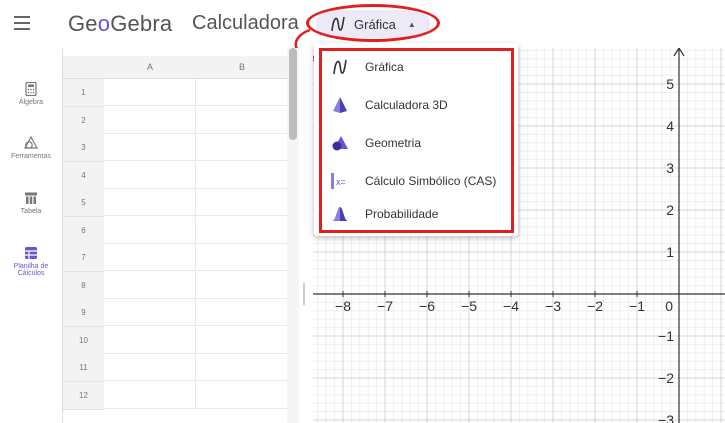 The width and height of the screenshot is (725, 423). What do you see at coordinates (393, 143) in the screenshot?
I see `menu-item-label: Geometria` at bounding box center [393, 143].